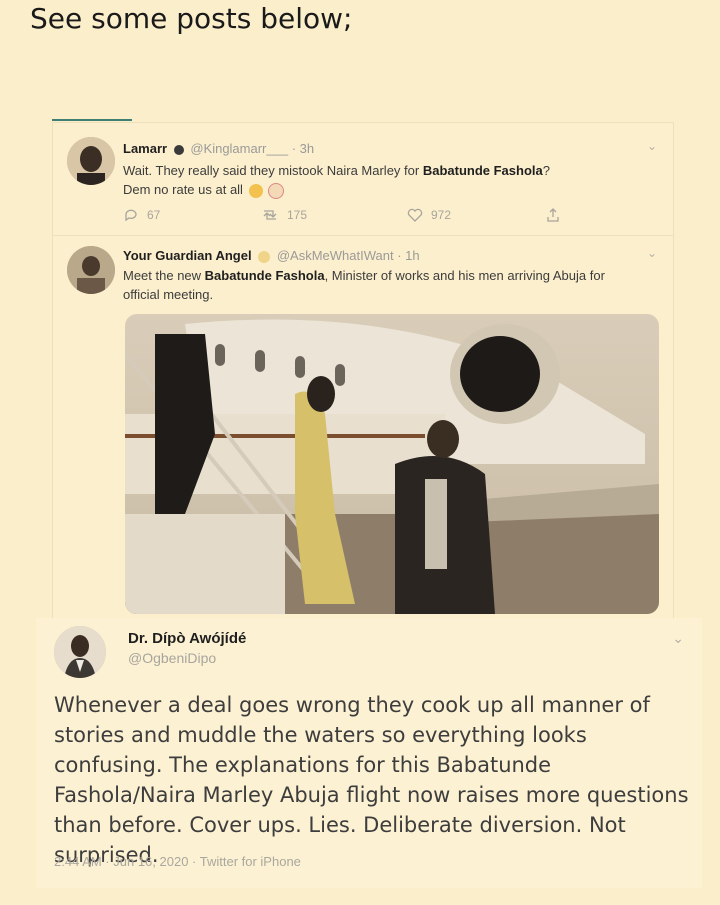  What do you see at coordinates (415, 215) in the screenshot?
I see `heart-icon` at bounding box center [415, 215].